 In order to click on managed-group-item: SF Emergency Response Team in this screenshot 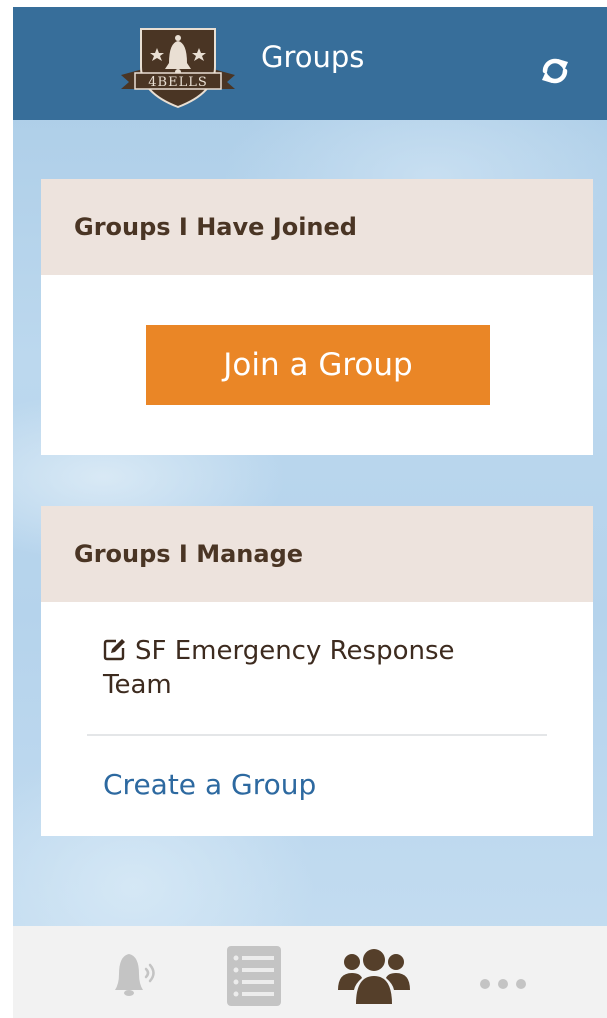, I will do `click(313, 668)`.